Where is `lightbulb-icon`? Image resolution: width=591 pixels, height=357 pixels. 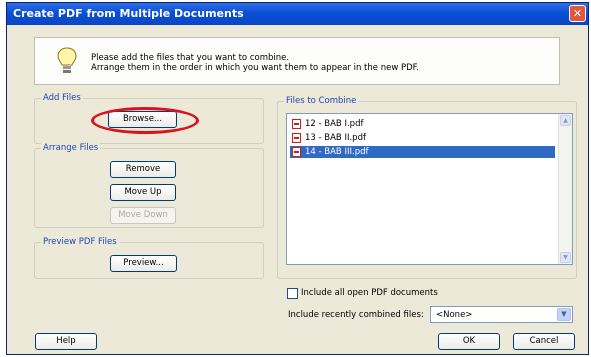
lightbulb-icon is located at coordinates (67, 60).